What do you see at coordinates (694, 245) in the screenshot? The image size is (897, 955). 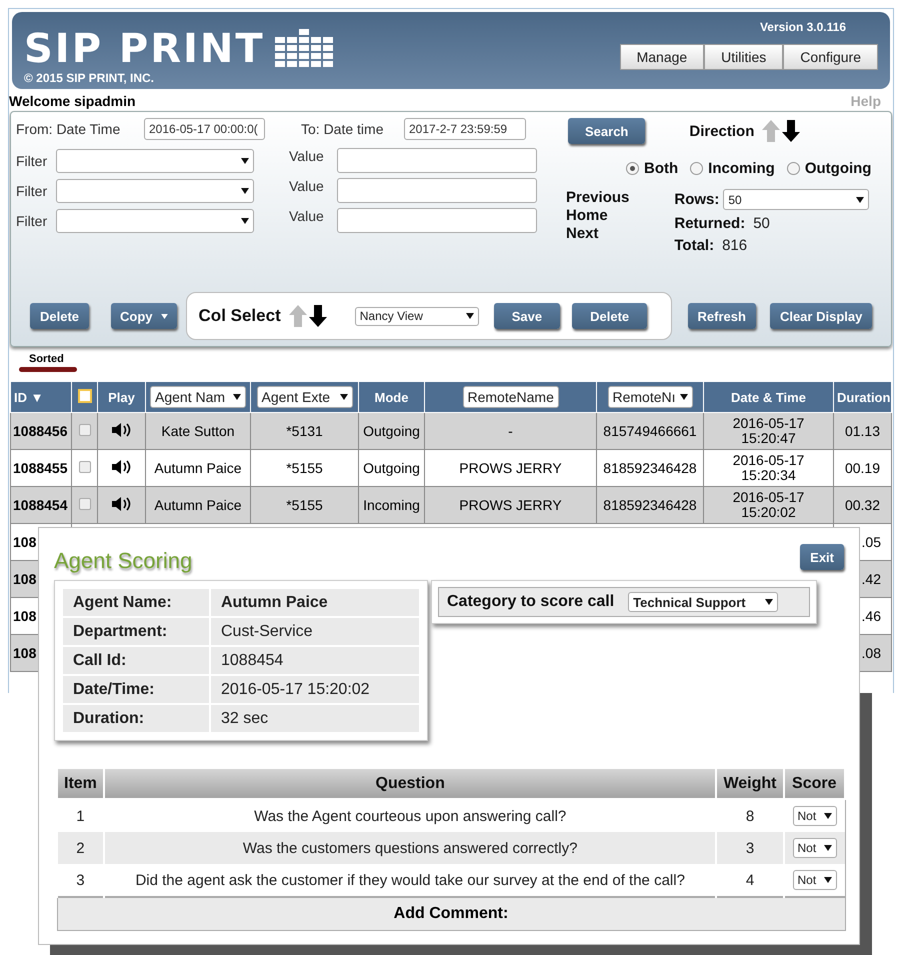 I see `total-label: Total:` at bounding box center [694, 245].